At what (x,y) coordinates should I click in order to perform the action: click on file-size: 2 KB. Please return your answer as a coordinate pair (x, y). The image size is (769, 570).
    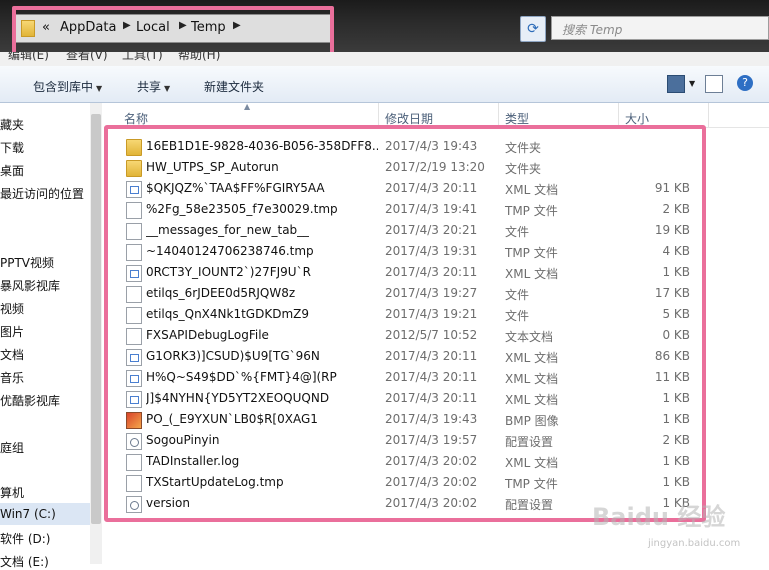
    Looking at the image, I should click on (676, 440).